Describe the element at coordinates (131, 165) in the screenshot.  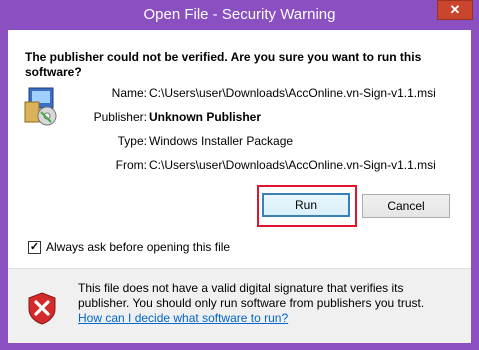
I see `detail-label: From:` at that location.